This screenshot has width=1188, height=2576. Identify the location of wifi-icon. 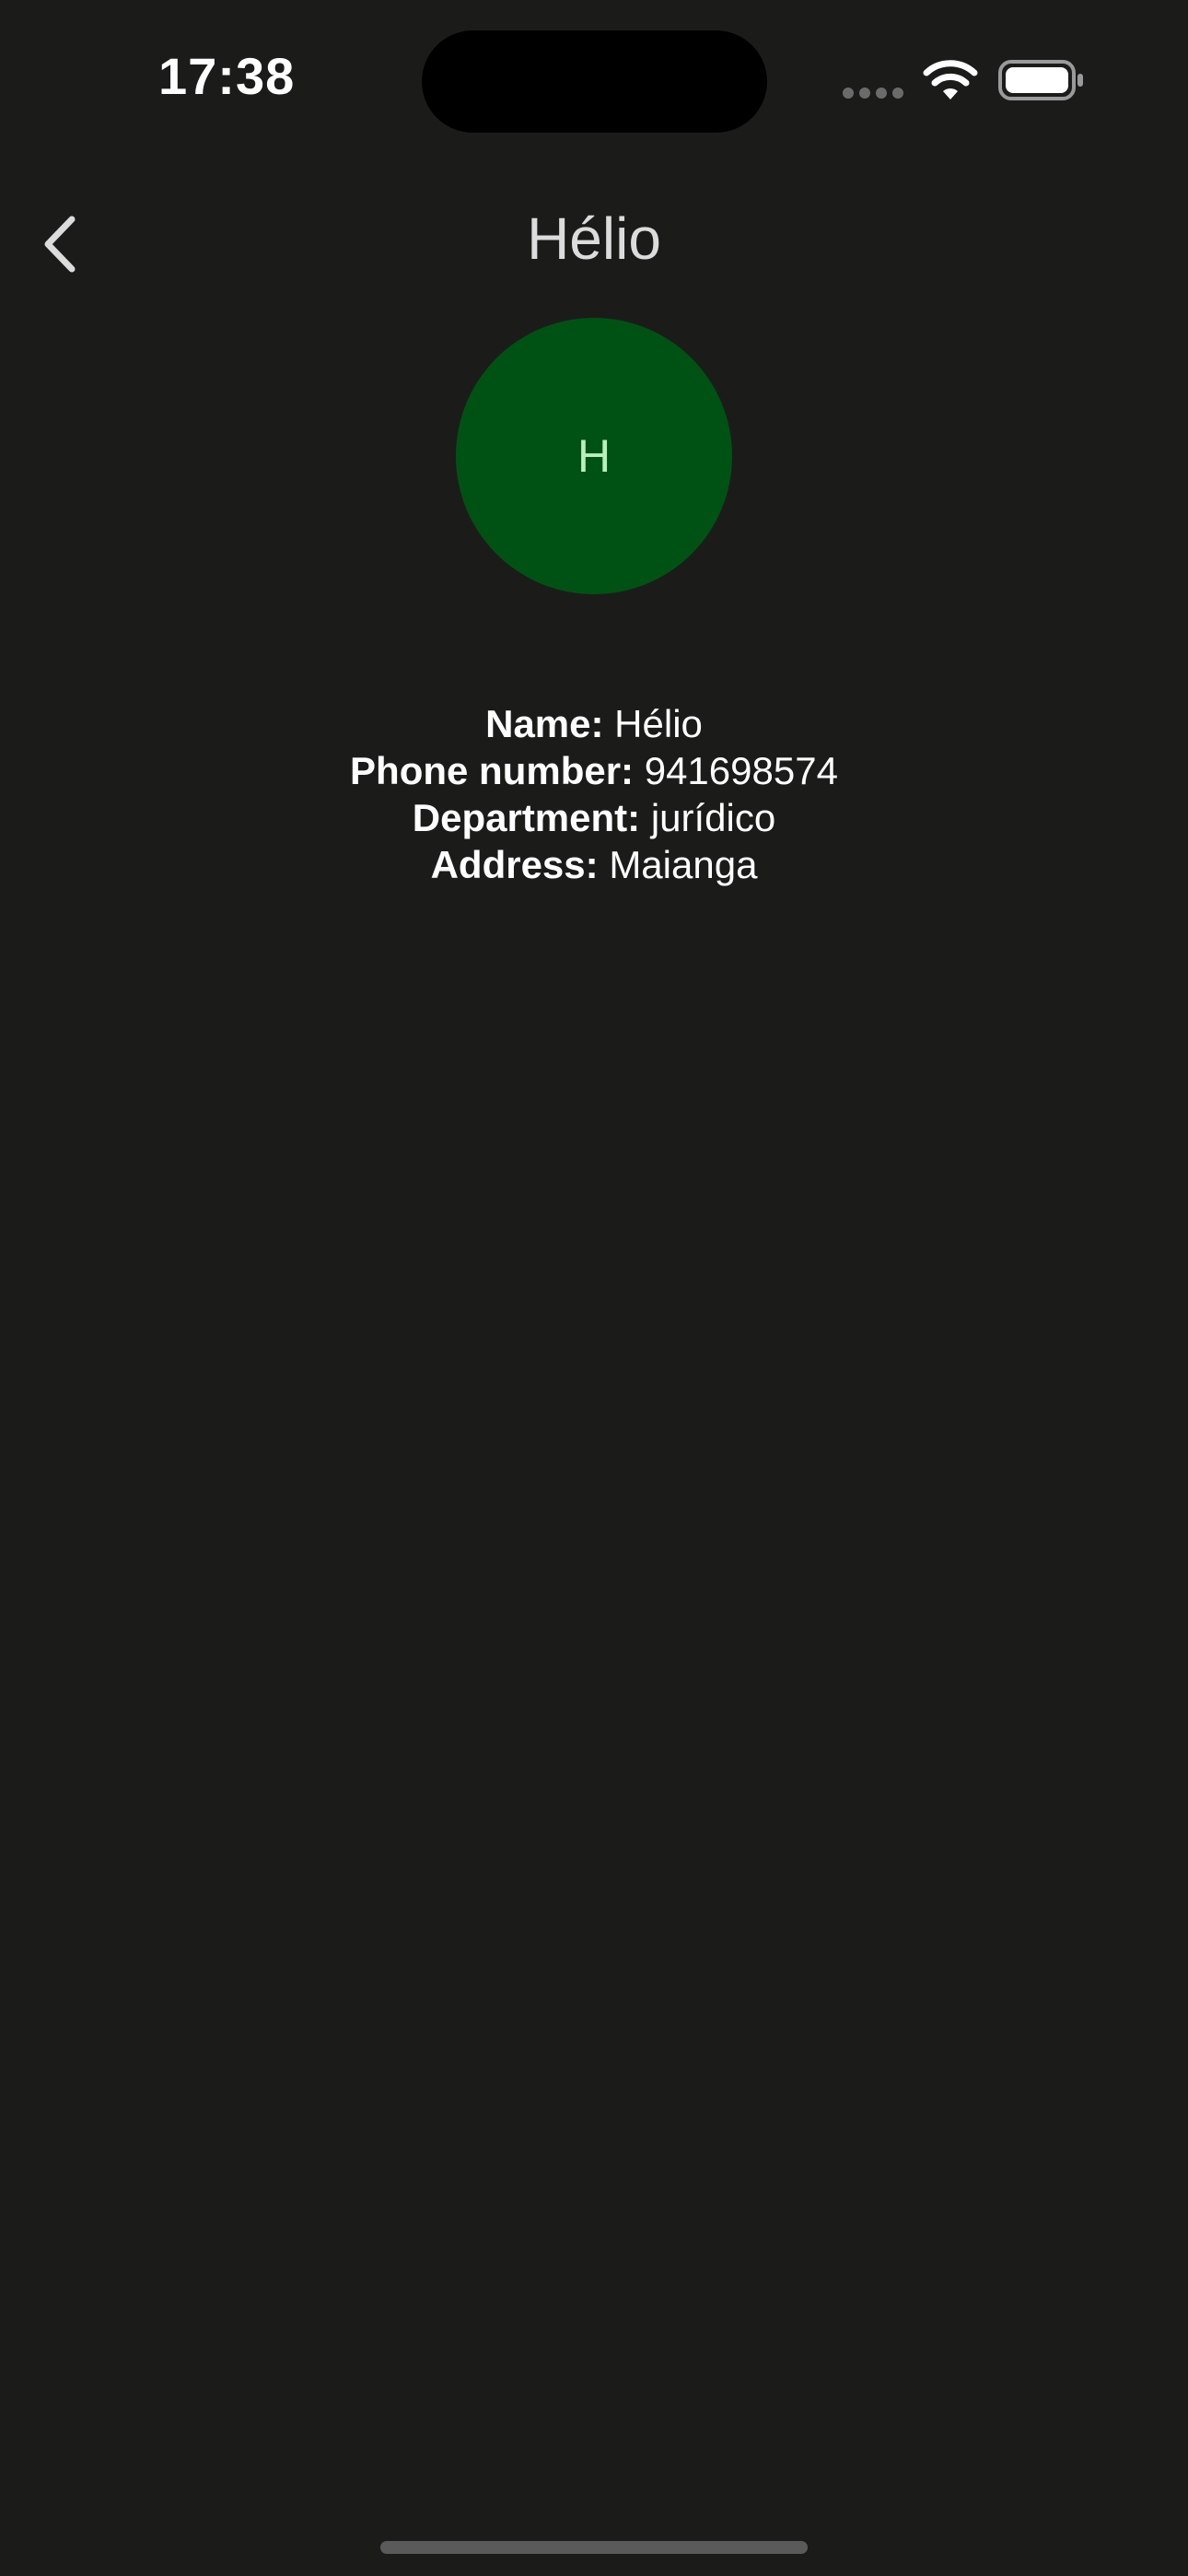
(951, 80).